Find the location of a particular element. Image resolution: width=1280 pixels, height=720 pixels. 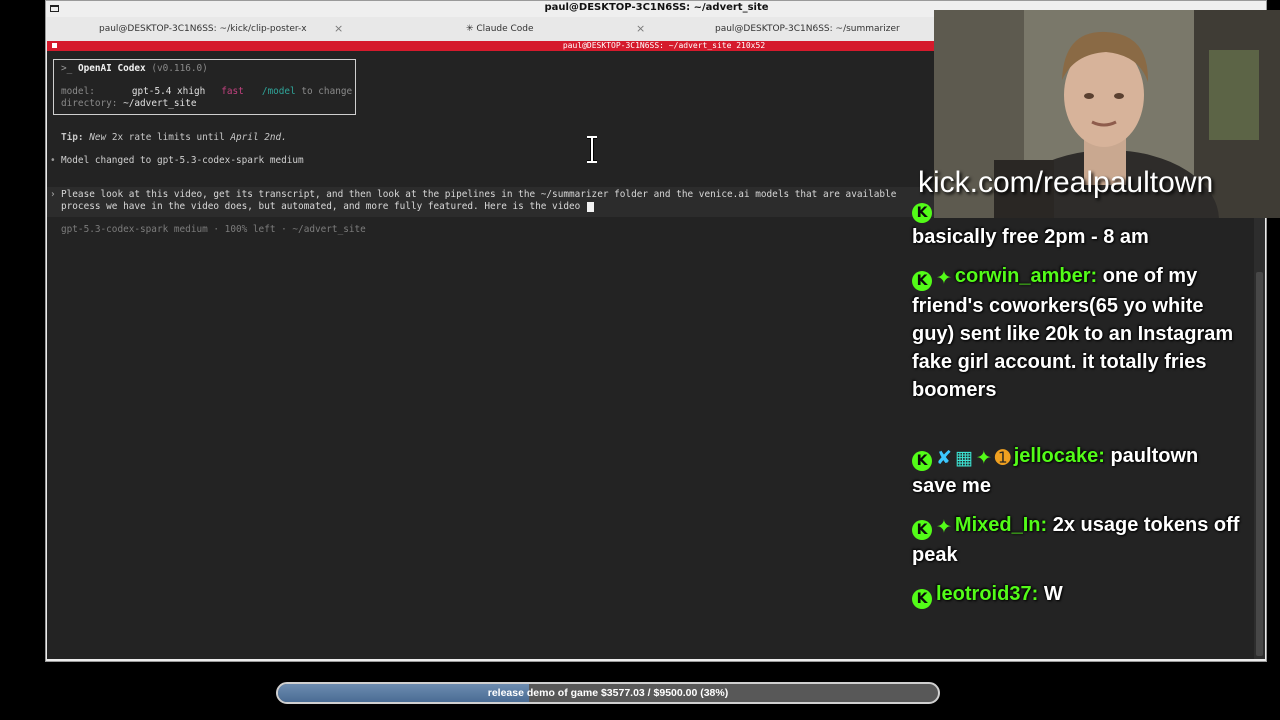

tab-summarizer: paul@DESKTOP-3C1N6SS: ~/summarizer is located at coordinates (807, 29).